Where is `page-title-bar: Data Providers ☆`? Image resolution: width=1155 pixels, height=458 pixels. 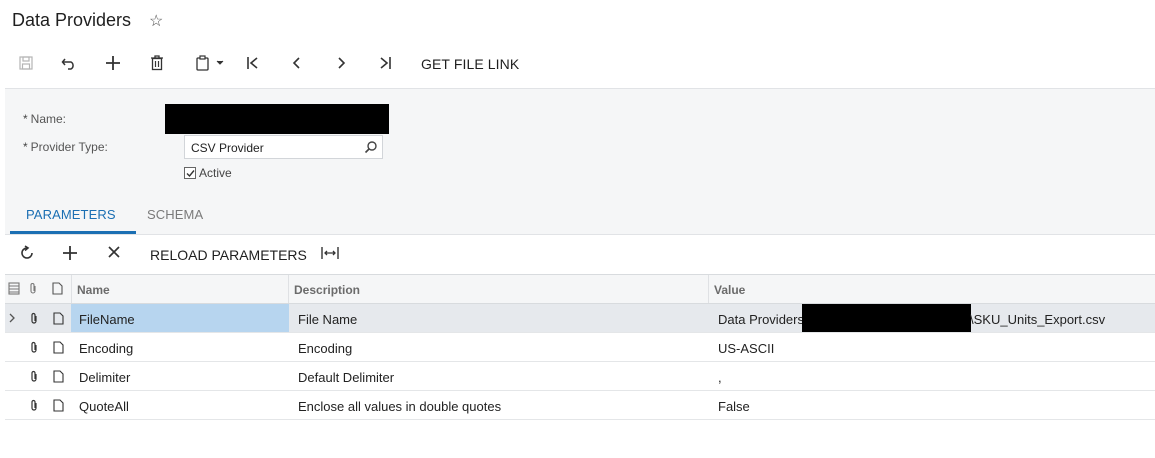
page-title-bar: Data Providers ☆ is located at coordinates (577, 21).